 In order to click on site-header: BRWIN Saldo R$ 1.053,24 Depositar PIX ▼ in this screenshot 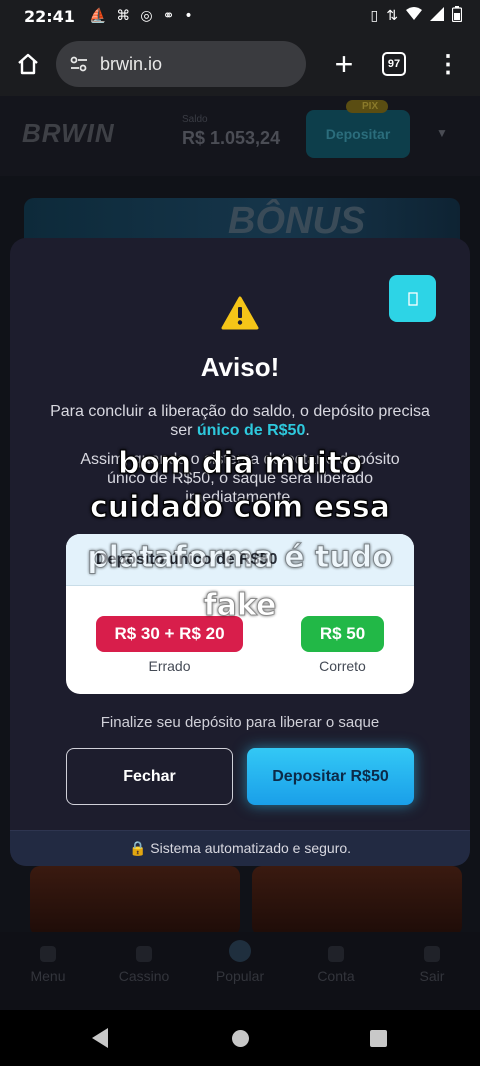, I will do `click(240, 136)`.